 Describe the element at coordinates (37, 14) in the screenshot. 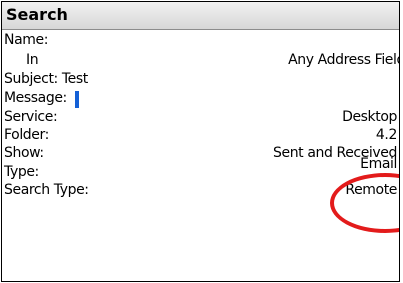

I see `page-title: Search` at that location.